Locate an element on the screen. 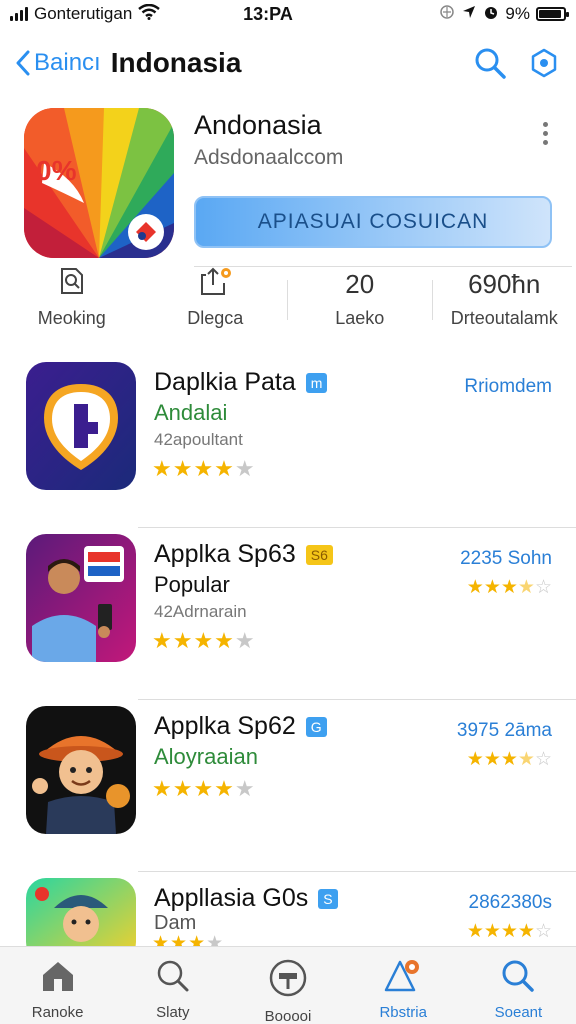 The width and height of the screenshot is (576, 1024). tab-profile: Booooi is located at coordinates (287, 985).